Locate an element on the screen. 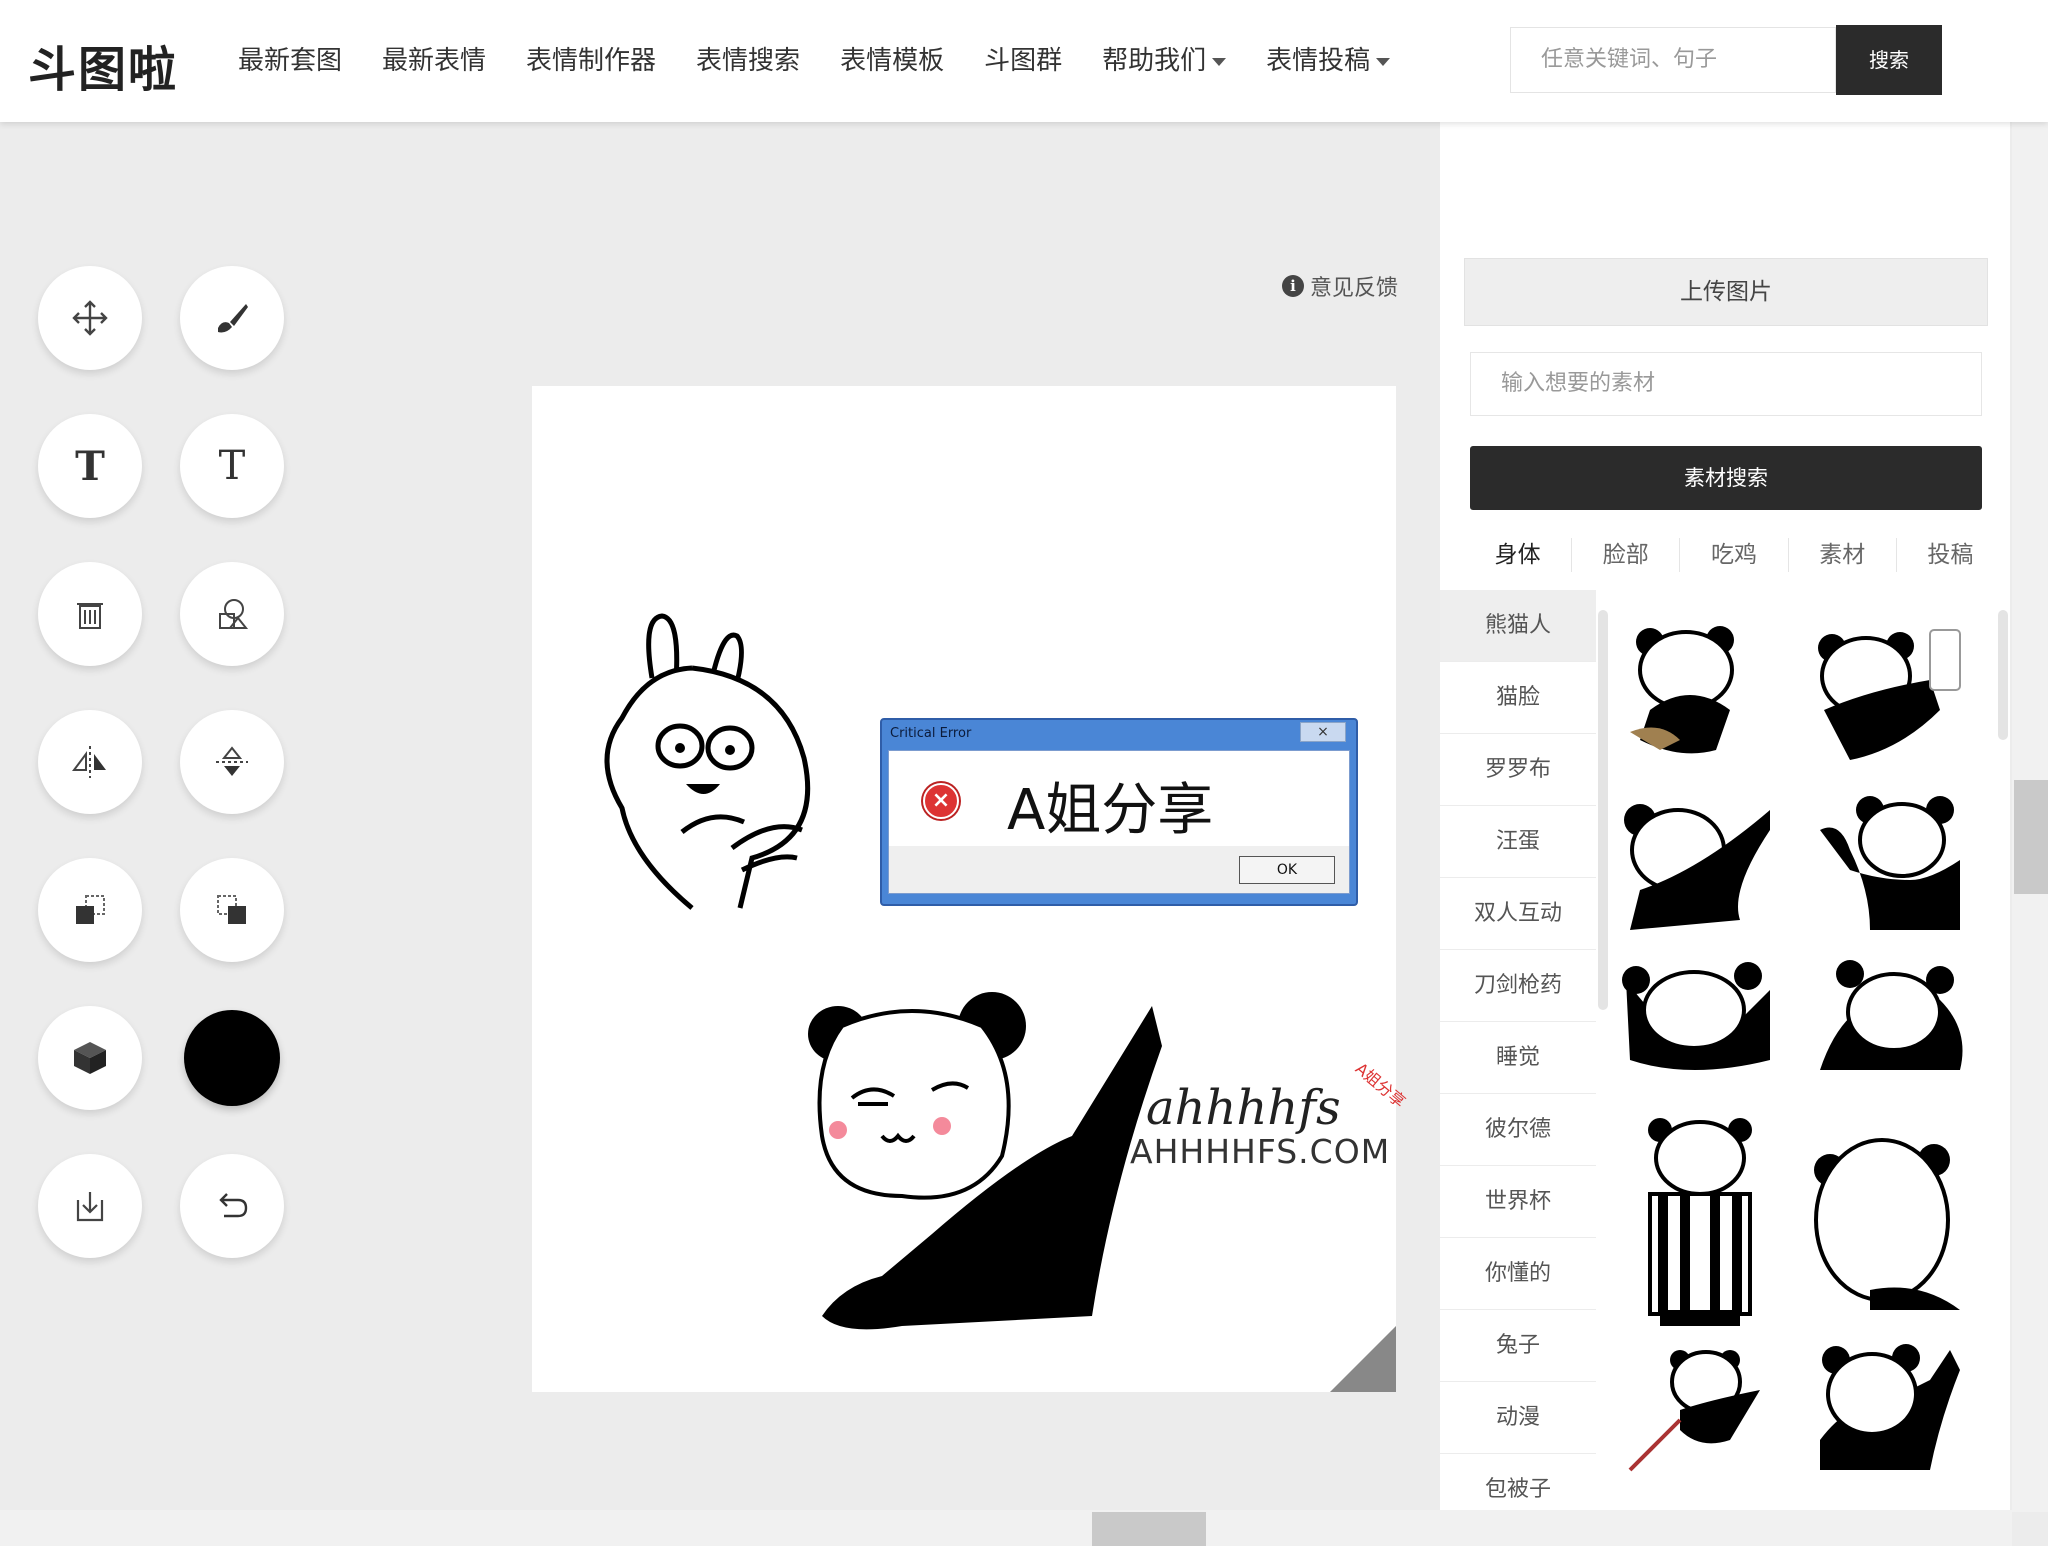  nav-submit-sticker-label: 表情投稿 is located at coordinates (1318, 61).